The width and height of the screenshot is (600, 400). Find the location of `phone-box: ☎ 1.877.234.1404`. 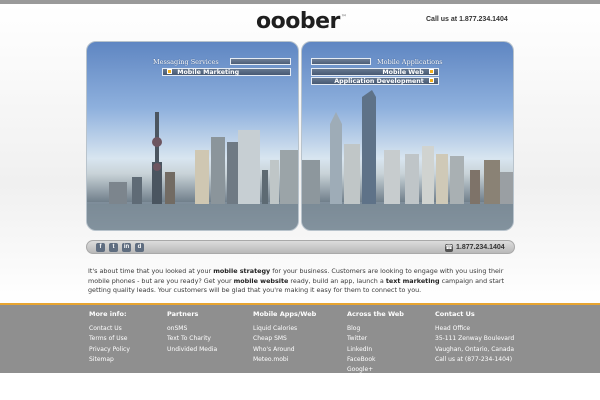

phone-box: ☎ 1.877.234.1404 is located at coordinates (475, 247).